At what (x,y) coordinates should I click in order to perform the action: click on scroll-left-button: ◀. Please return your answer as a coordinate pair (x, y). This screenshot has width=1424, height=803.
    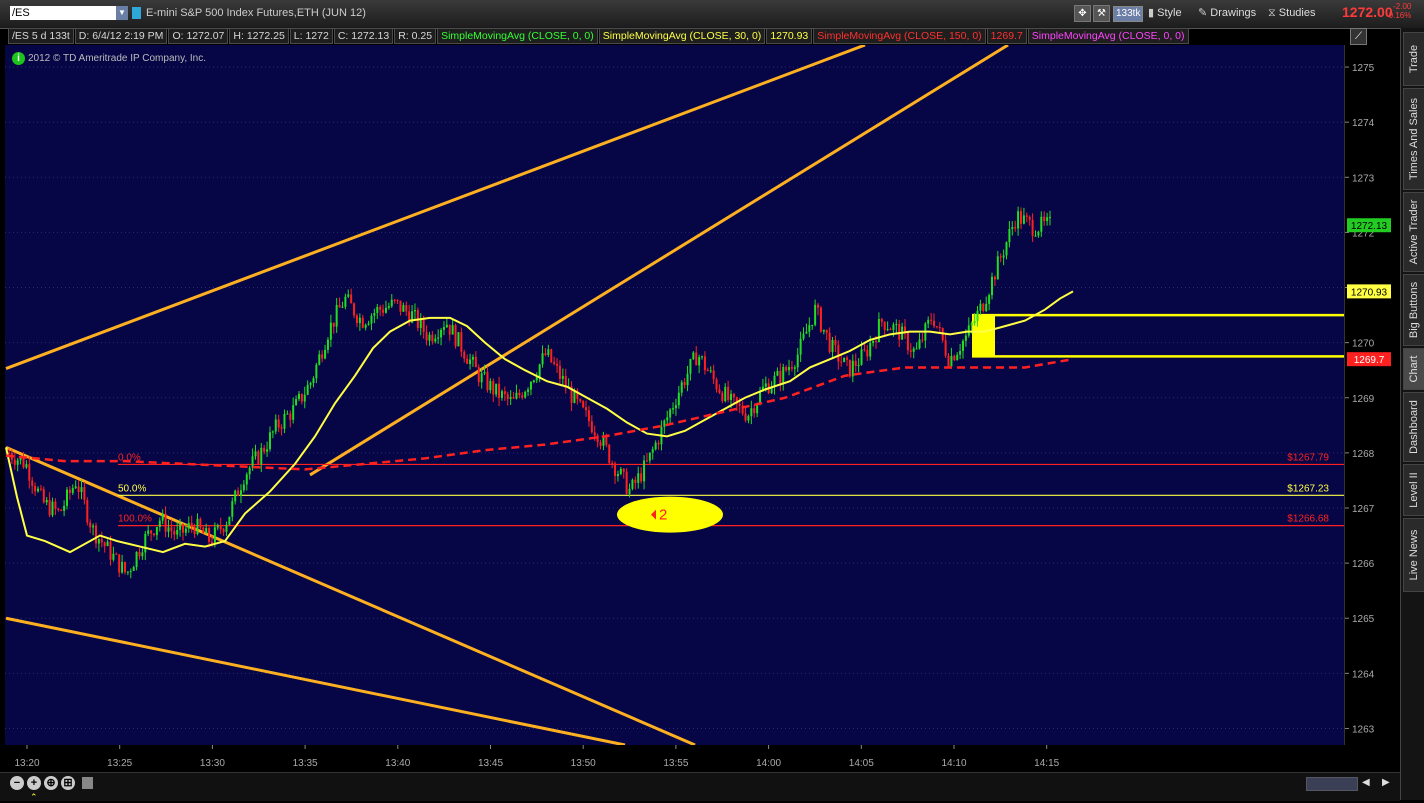
    Looking at the image, I should click on (1366, 782).